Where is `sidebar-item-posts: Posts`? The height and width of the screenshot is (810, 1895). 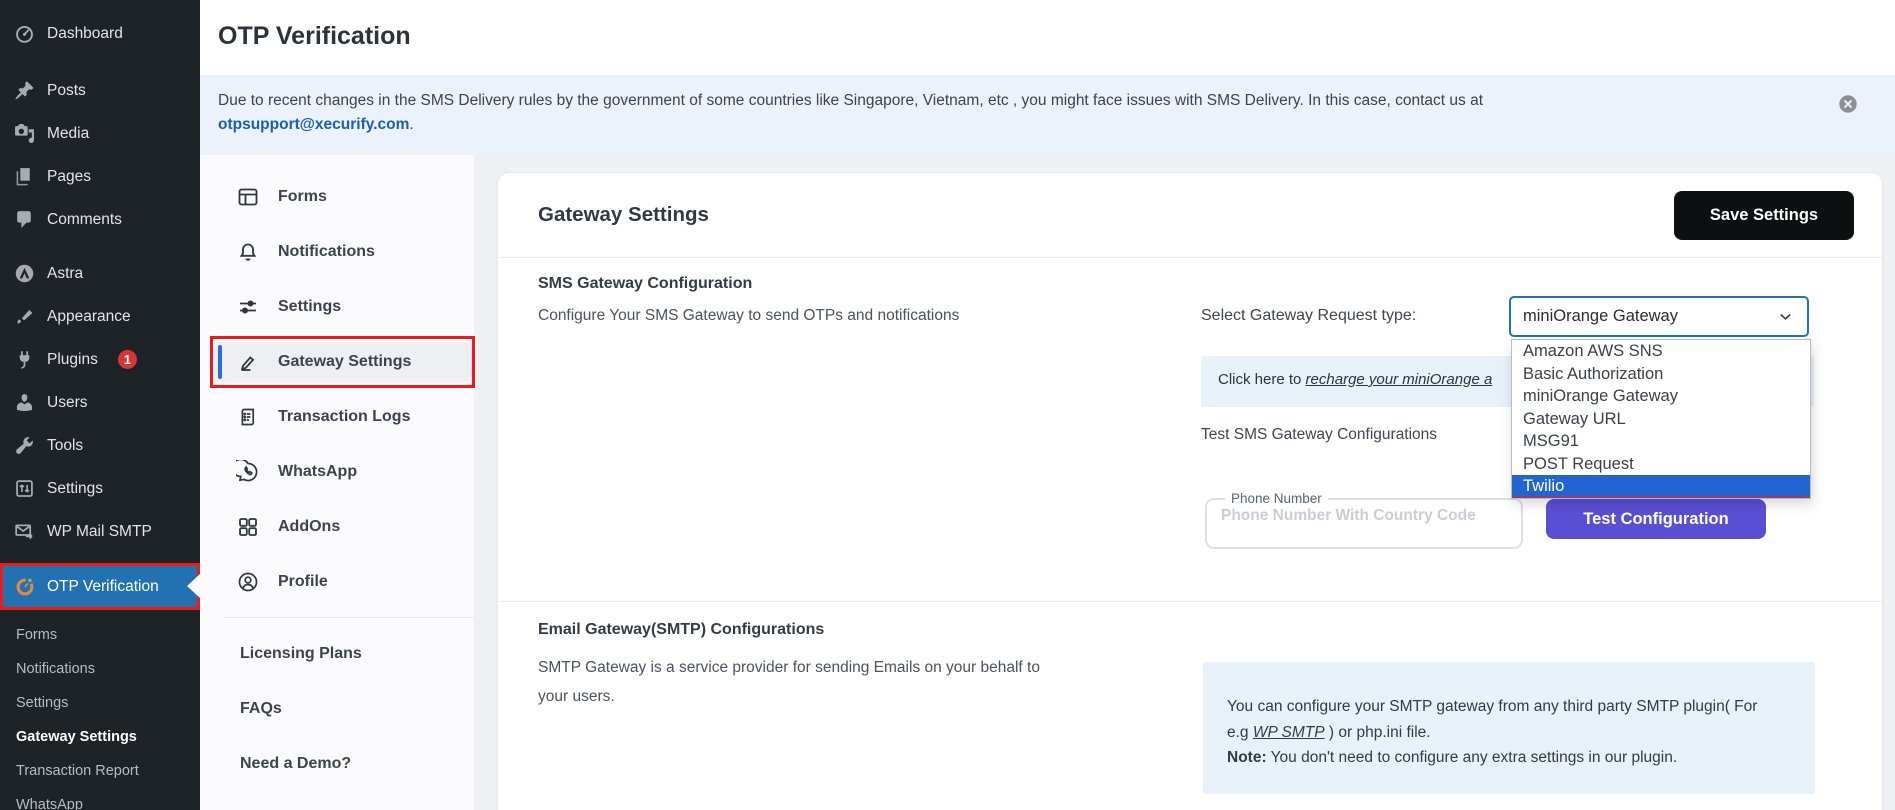 sidebar-item-posts: Posts is located at coordinates (100, 90).